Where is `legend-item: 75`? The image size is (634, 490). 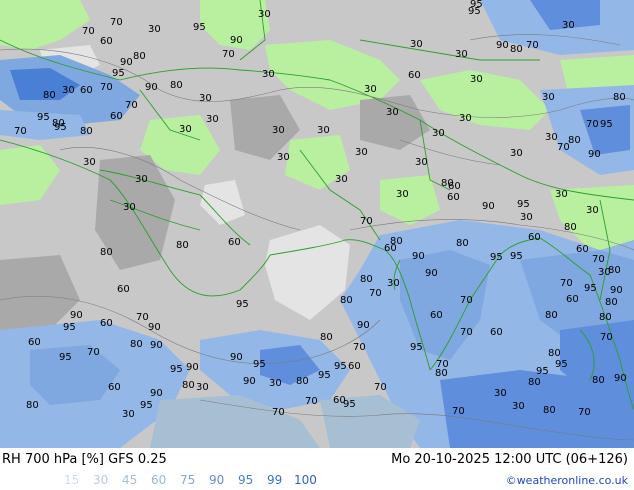
legend-item: 75 is located at coordinates (188, 480).